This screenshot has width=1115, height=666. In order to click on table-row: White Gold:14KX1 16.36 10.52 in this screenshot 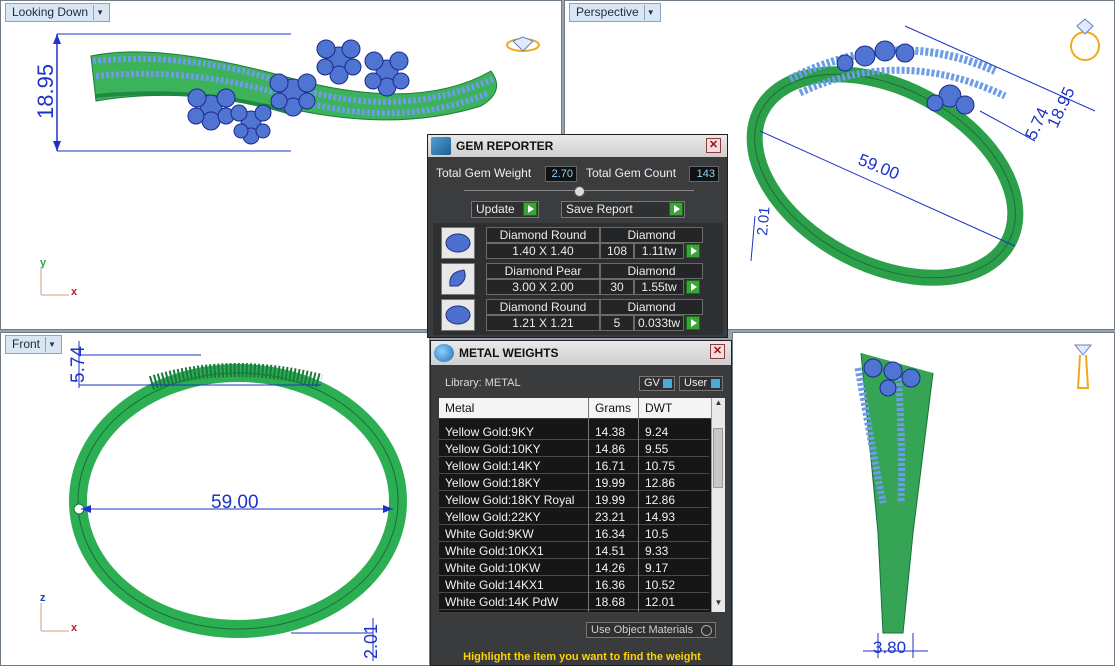, I will do `click(574, 584)`.